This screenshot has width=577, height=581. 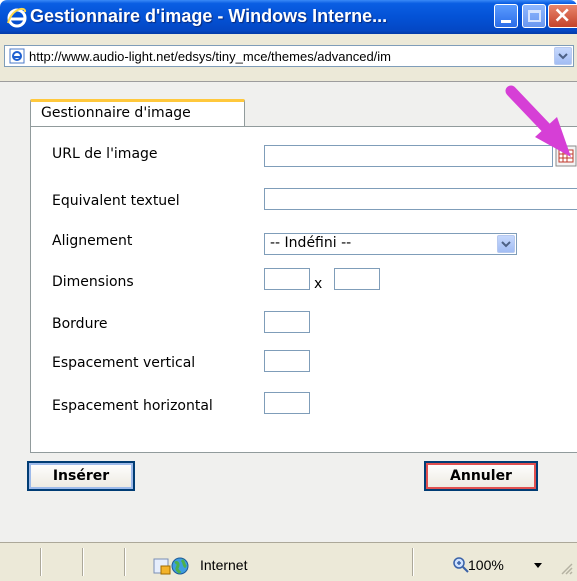 I want to click on maximize-button, so click(x=534, y=16).